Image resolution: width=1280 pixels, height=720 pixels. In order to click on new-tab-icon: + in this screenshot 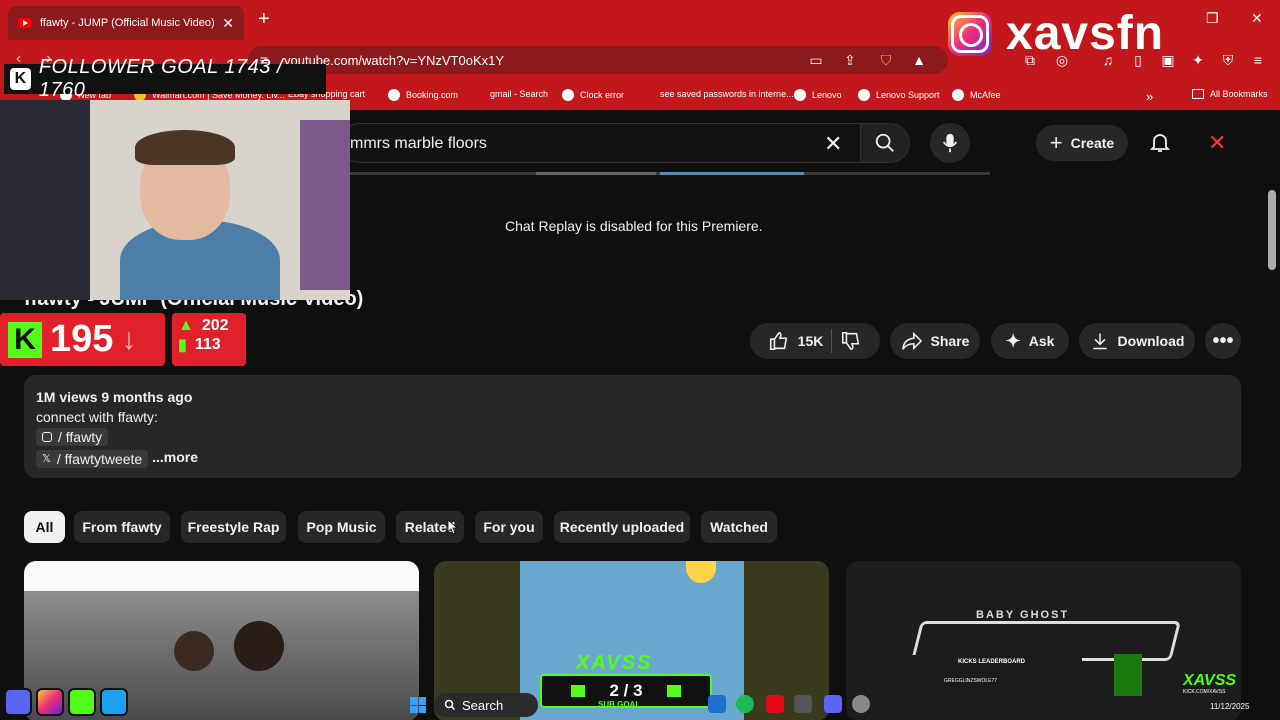, I will do `click(264, 19)`.